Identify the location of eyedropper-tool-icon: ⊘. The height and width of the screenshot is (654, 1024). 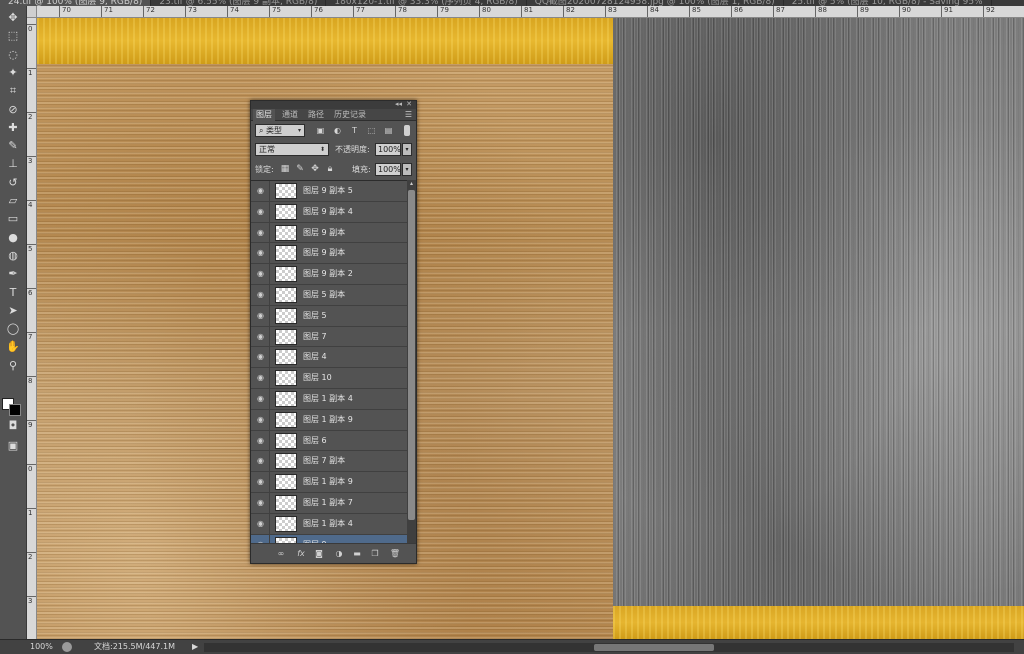
(13, 110).